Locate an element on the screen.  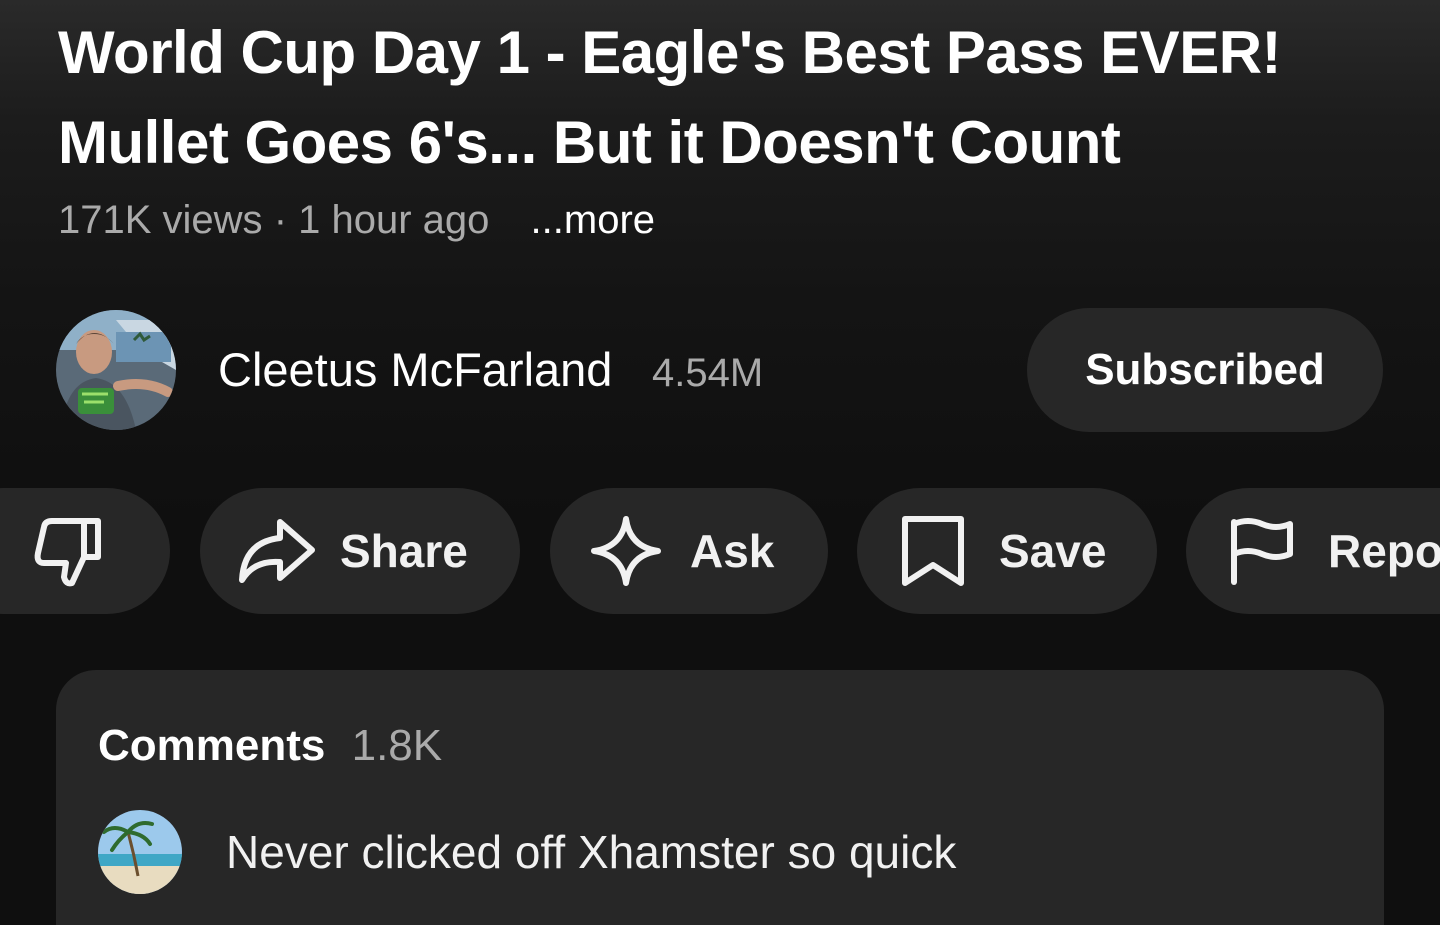
video-meta: 171K views · 1 hour ago ...more is located at coordinates (356, 220).